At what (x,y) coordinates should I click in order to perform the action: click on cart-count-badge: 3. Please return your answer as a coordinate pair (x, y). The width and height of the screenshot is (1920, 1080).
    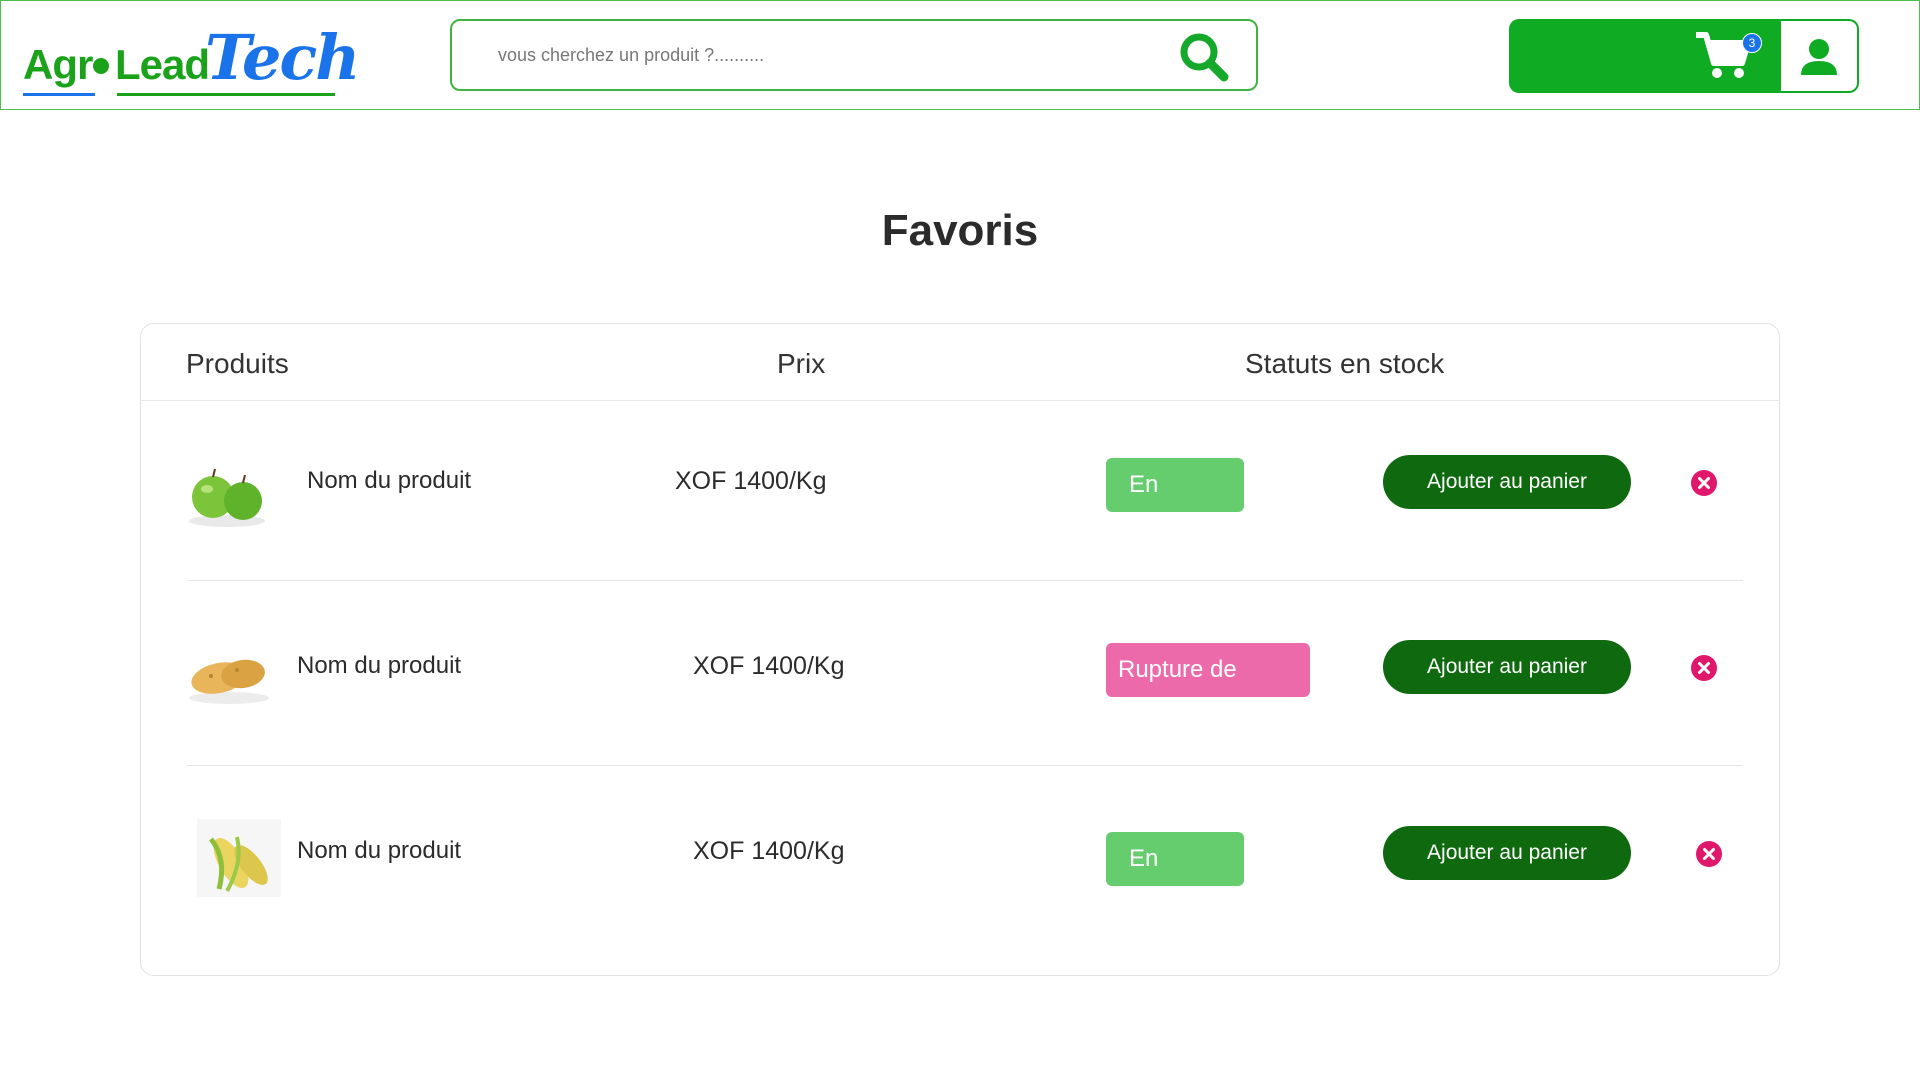
    Looking at the image, I should click on (1752, 43).